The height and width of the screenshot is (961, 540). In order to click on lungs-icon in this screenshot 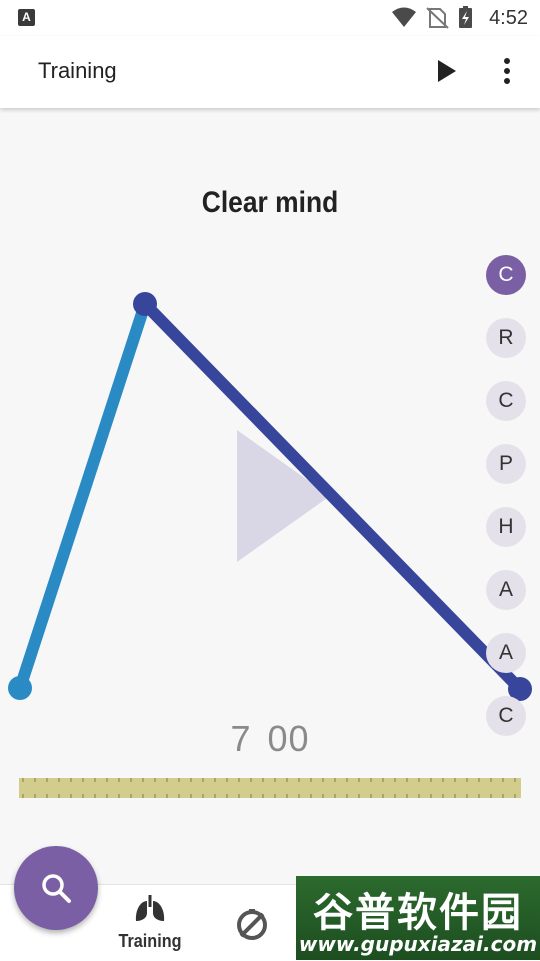, I will do `click(150, 908)`.